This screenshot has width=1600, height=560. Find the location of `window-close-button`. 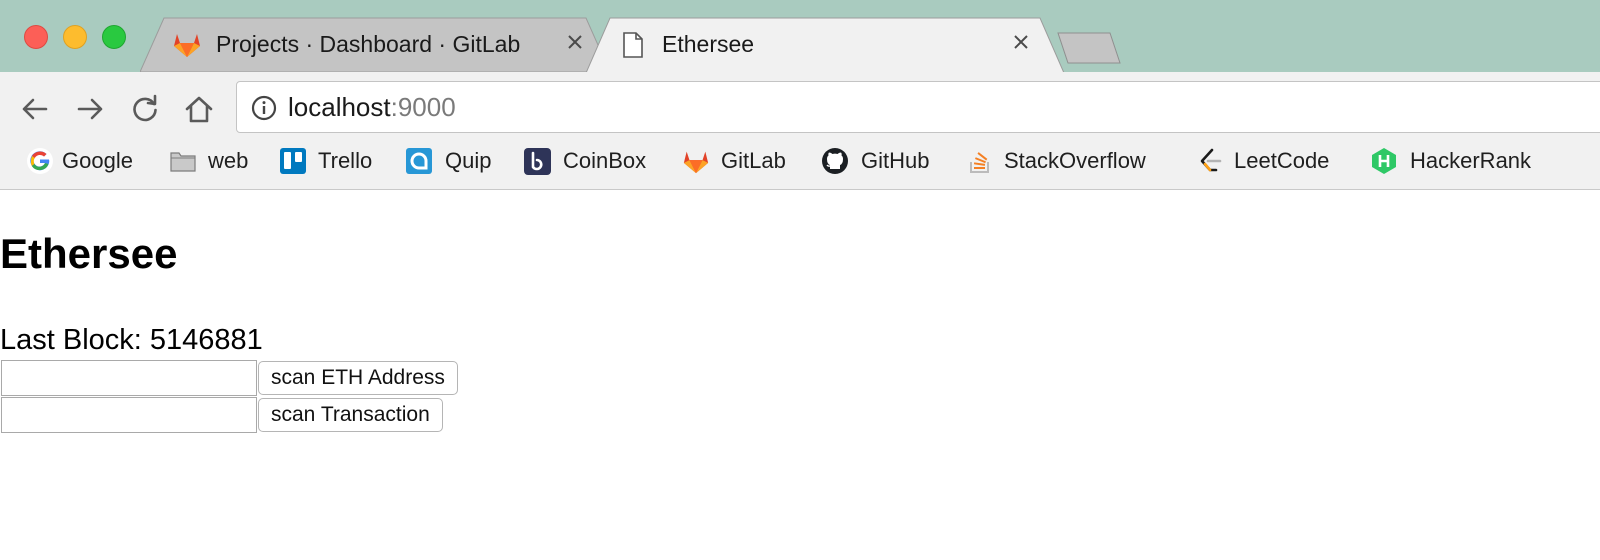

window-close-button is located at coordinates (36, 37).